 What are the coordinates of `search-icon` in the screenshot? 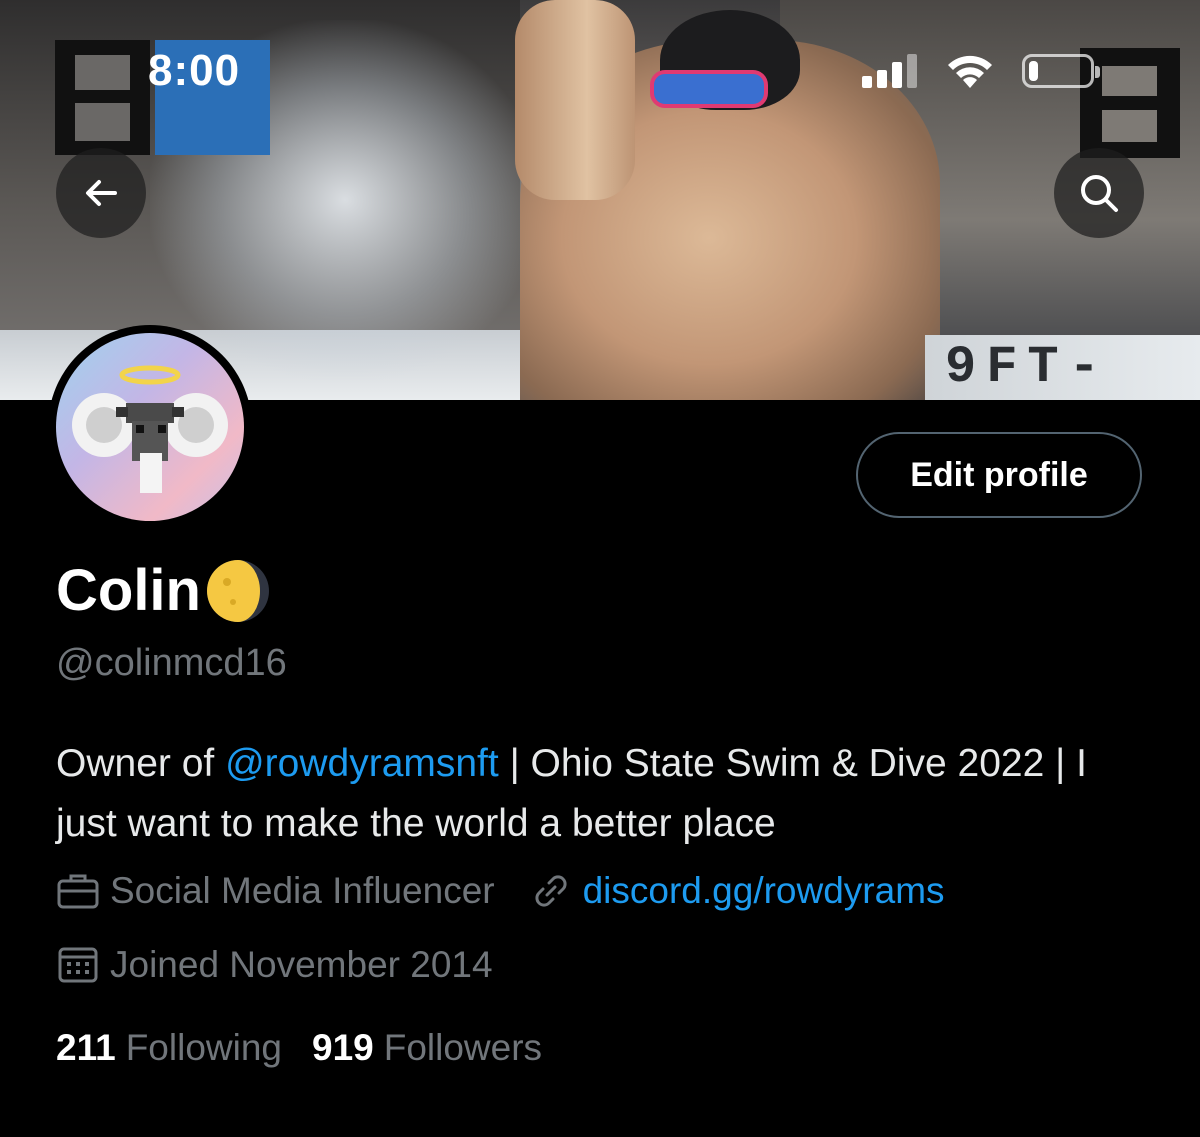 It's located at (1099, 193).